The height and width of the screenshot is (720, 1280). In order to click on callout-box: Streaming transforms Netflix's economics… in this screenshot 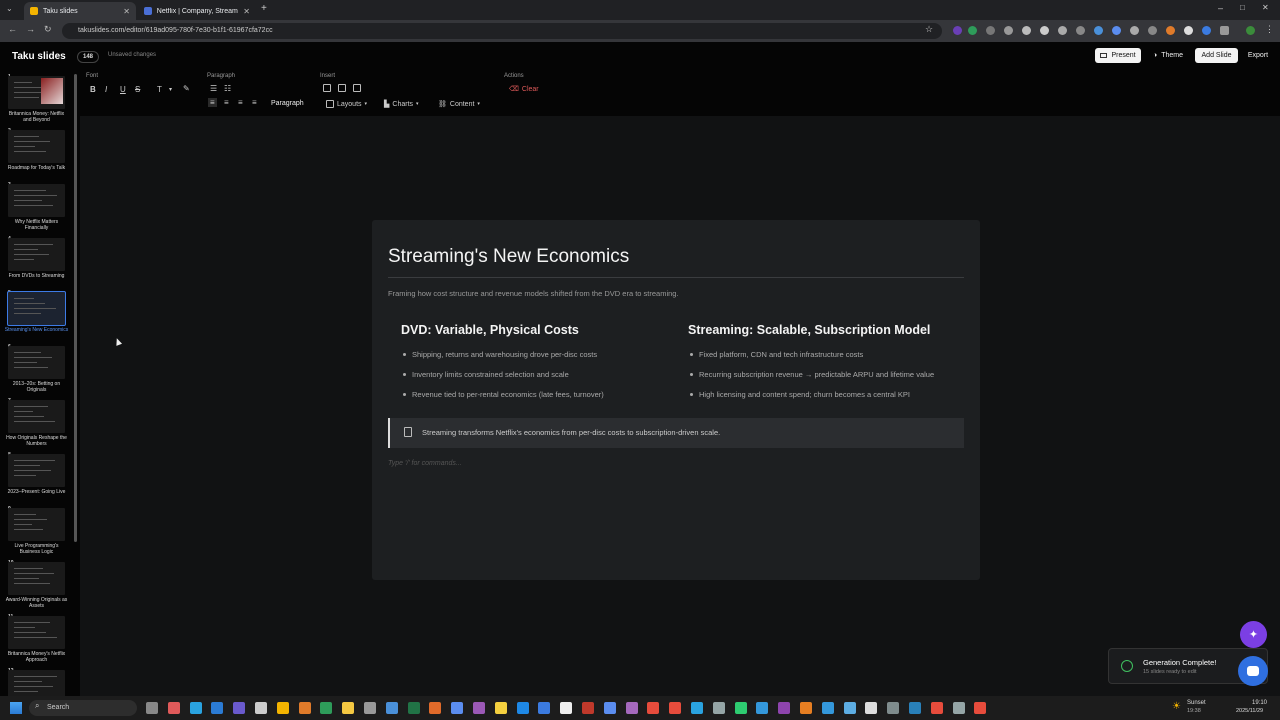, I will do `click(676, 433)`.